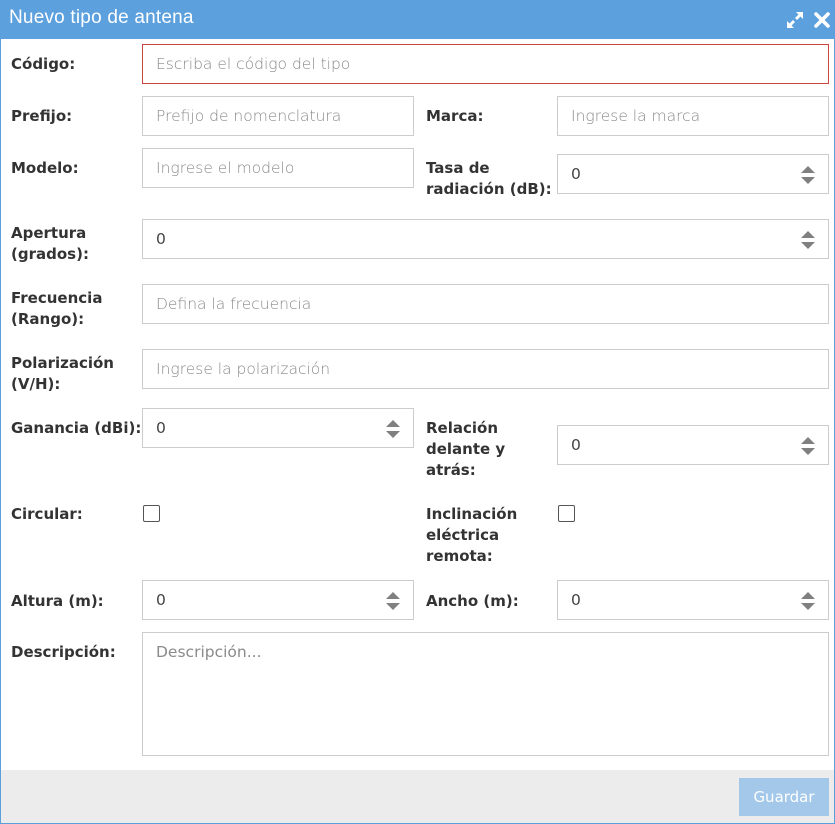 Image resolution: width=835 pixels, height=824 pixels. What do you see at coordinates (42, 116) in the screenshot?
I see `prefijo-label: Prefijo:` at bounding box center [42, 116].